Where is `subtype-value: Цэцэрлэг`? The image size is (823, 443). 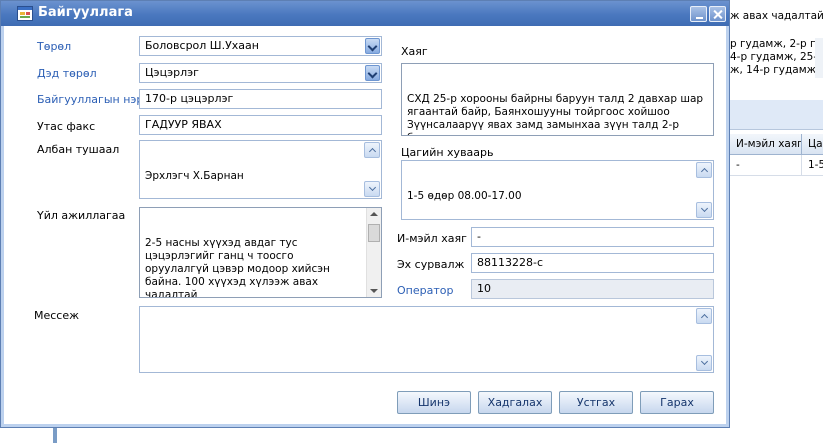
subtype-value: Цэцэрлэг is located at coordinates (172, 72).